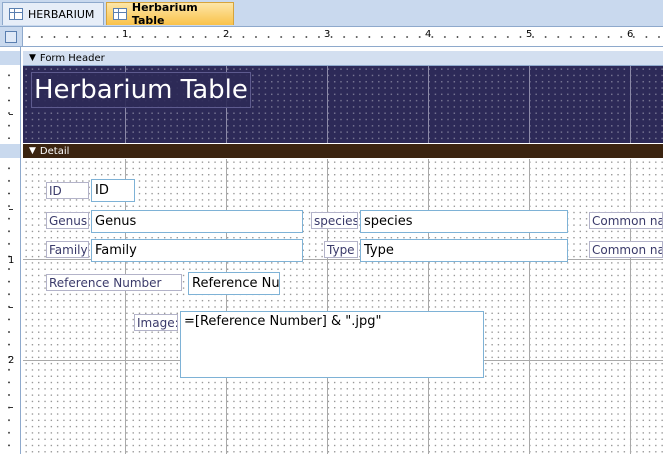 The image size is (663, 454). What do you see at coordinates (67, 220) in the screenshot?
I see `genus-label: Genus` at bounding box center [67, 220].